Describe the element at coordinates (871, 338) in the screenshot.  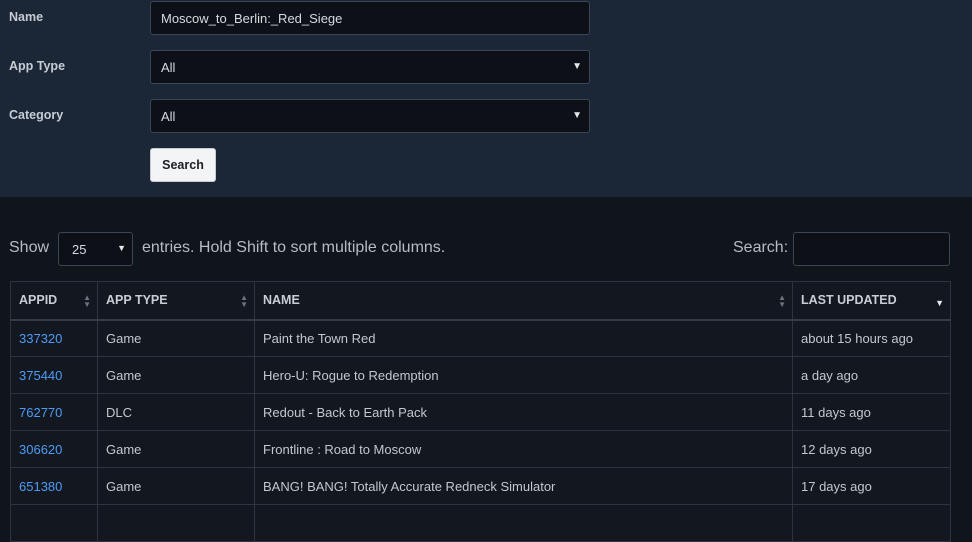
I see `last-updated-cell: about 15 hours ago` at that location.